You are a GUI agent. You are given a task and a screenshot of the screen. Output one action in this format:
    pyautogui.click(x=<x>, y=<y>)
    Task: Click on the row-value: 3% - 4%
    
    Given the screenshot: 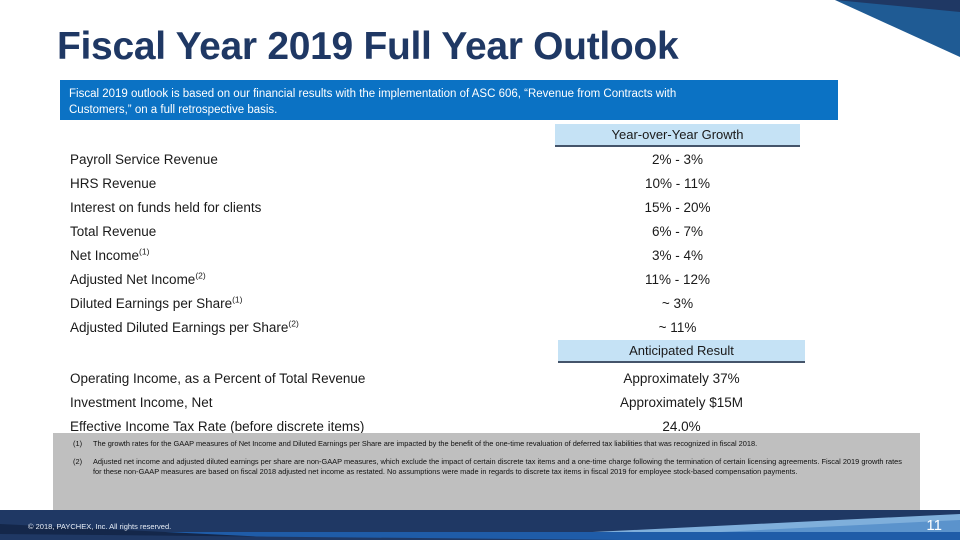 What is the action you would take?
    pyautogui.click(x=677, y=255)
    